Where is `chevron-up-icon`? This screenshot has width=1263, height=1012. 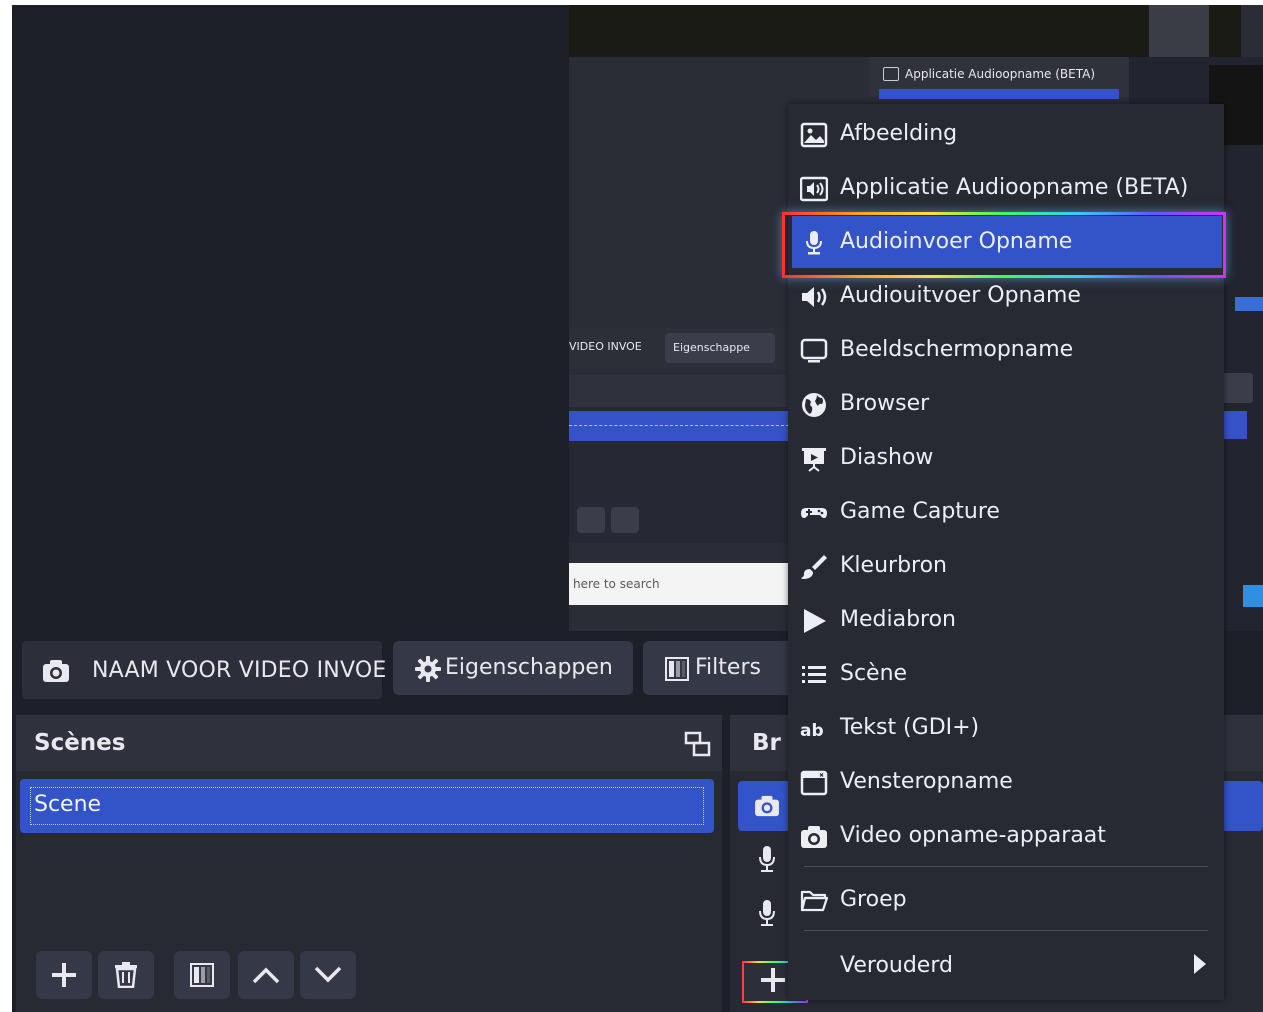 chevron-up-icon is located at coordinates (266, 975).